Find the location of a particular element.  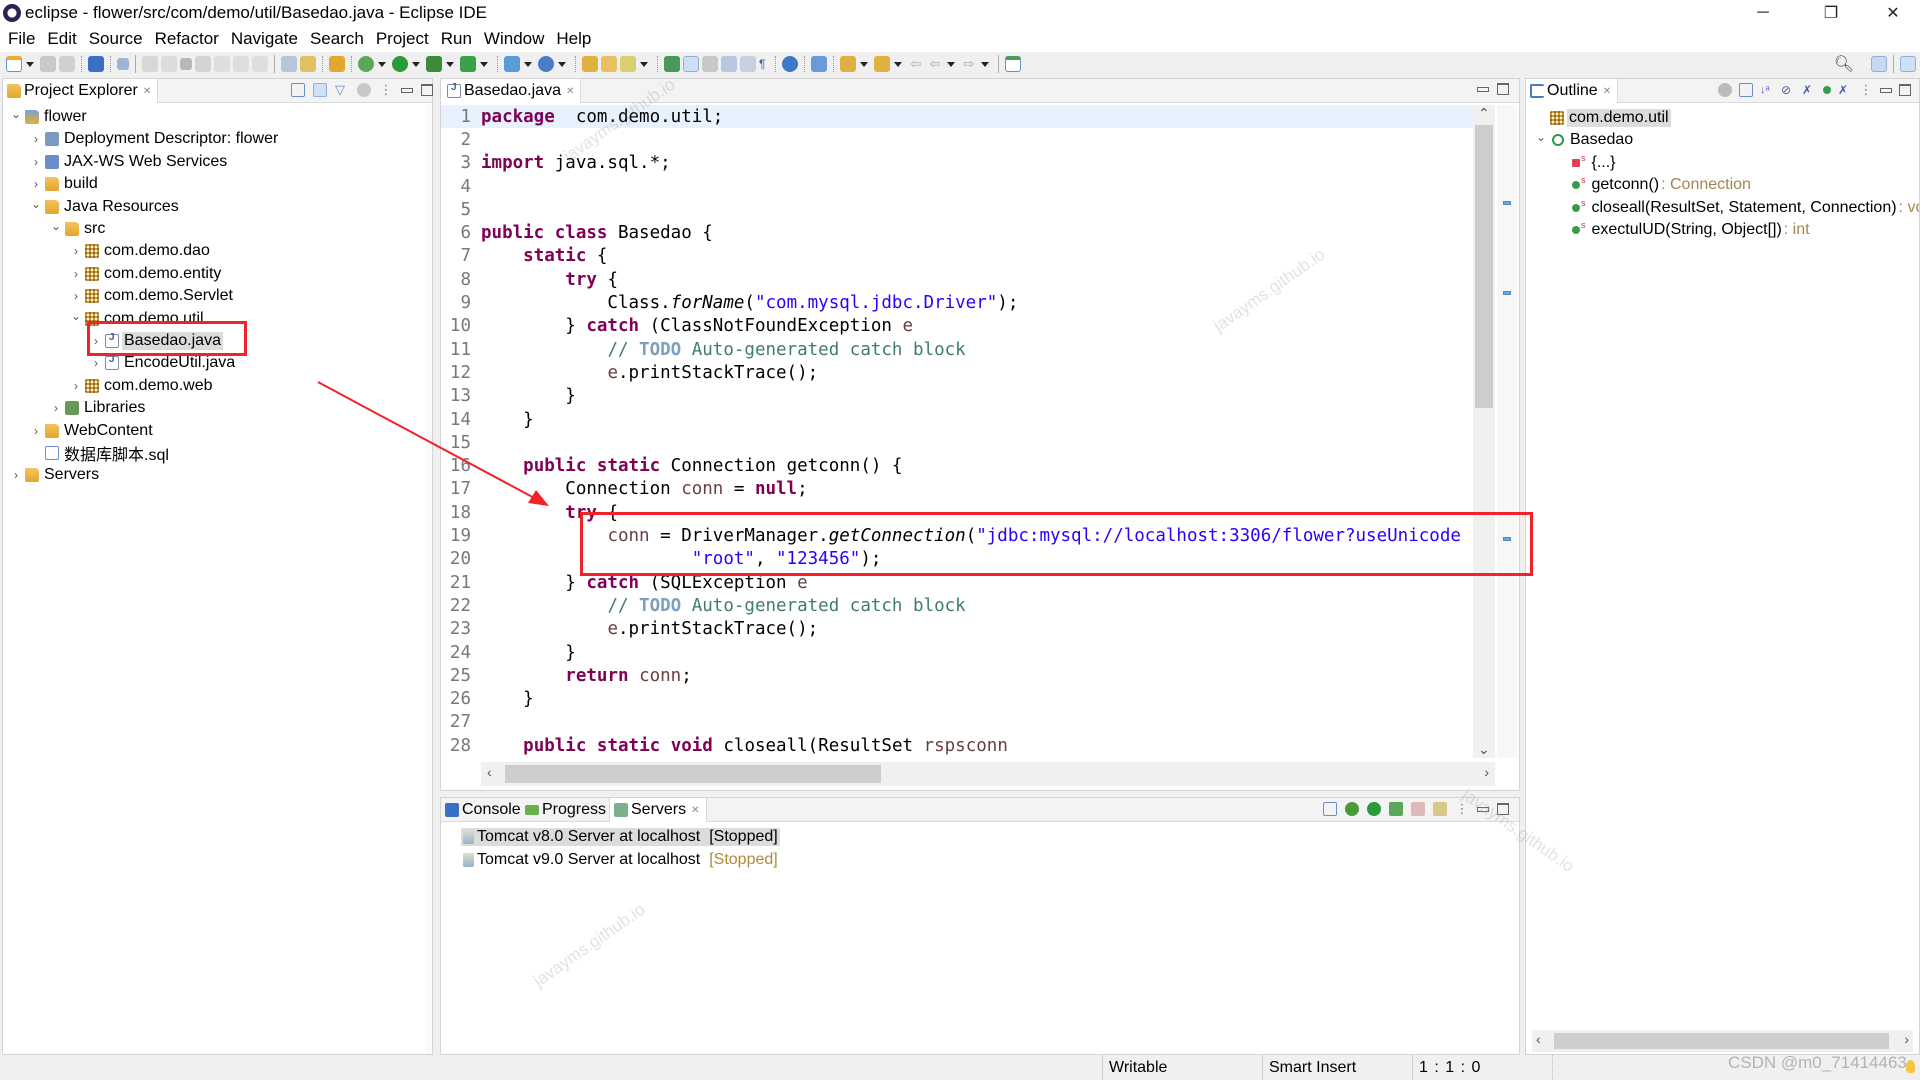

code-line: 7 static { is located at coordinates (965, 256).